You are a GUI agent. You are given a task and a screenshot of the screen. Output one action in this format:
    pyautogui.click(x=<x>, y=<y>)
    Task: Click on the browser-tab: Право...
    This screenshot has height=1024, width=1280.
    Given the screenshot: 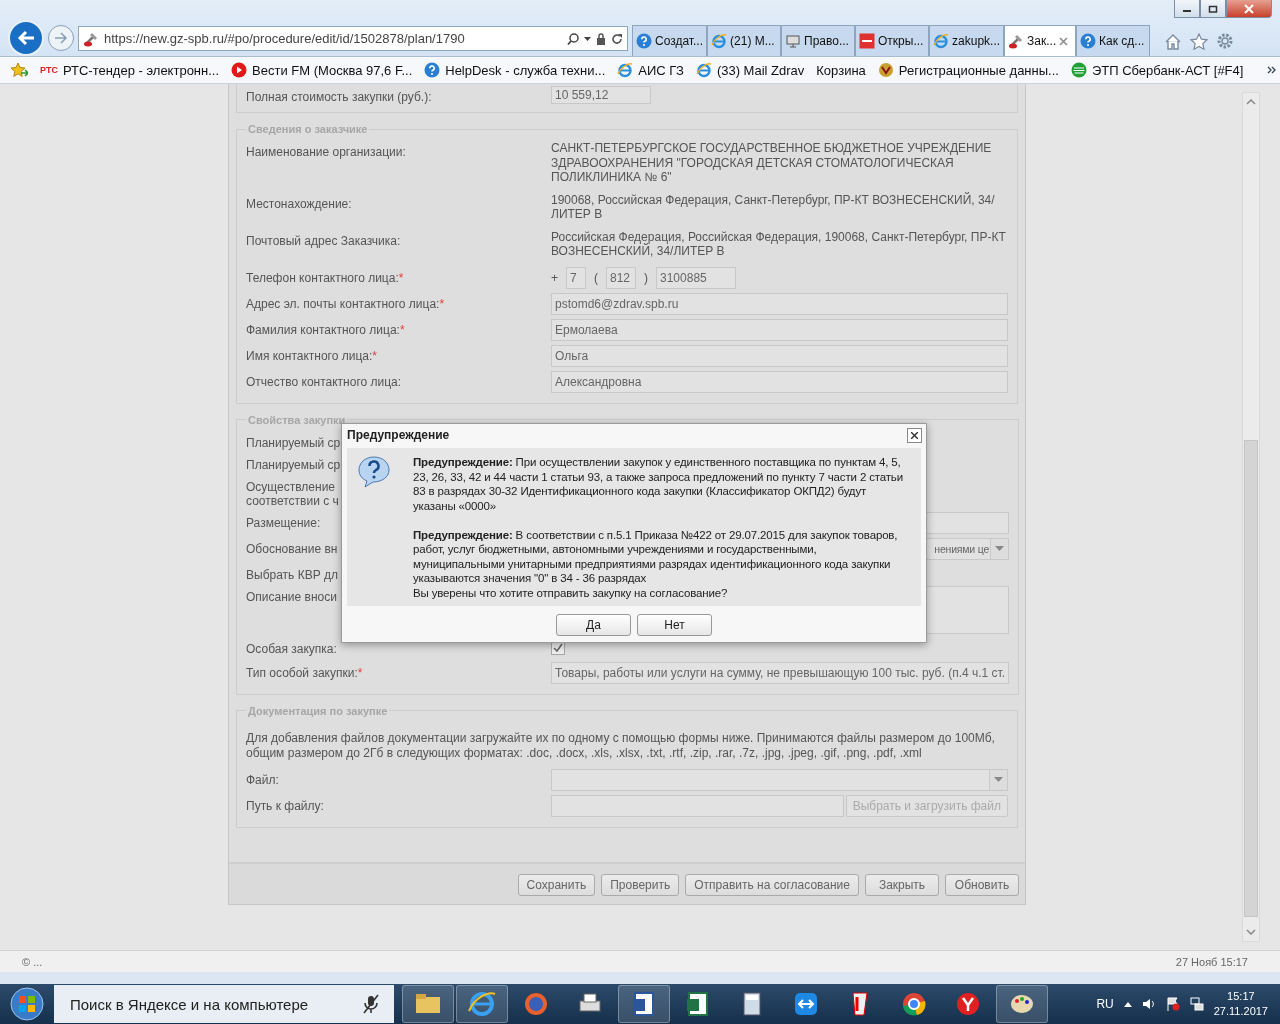 What is the action you would take?
    pyautogui.click(x=818, y=40)
    